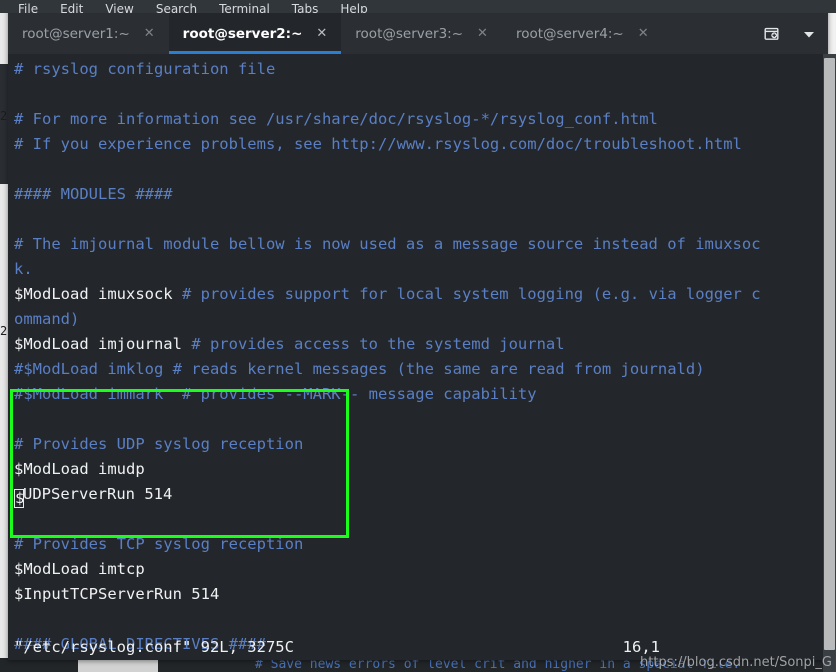 This screenshot has width=836, height=672. I want to click on new-tab-icon, so click(771, 33).